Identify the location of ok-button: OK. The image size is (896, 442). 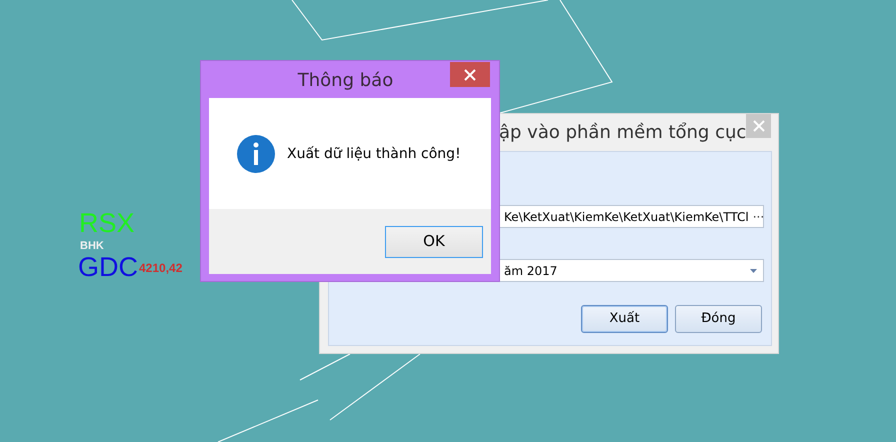
(434, 242).